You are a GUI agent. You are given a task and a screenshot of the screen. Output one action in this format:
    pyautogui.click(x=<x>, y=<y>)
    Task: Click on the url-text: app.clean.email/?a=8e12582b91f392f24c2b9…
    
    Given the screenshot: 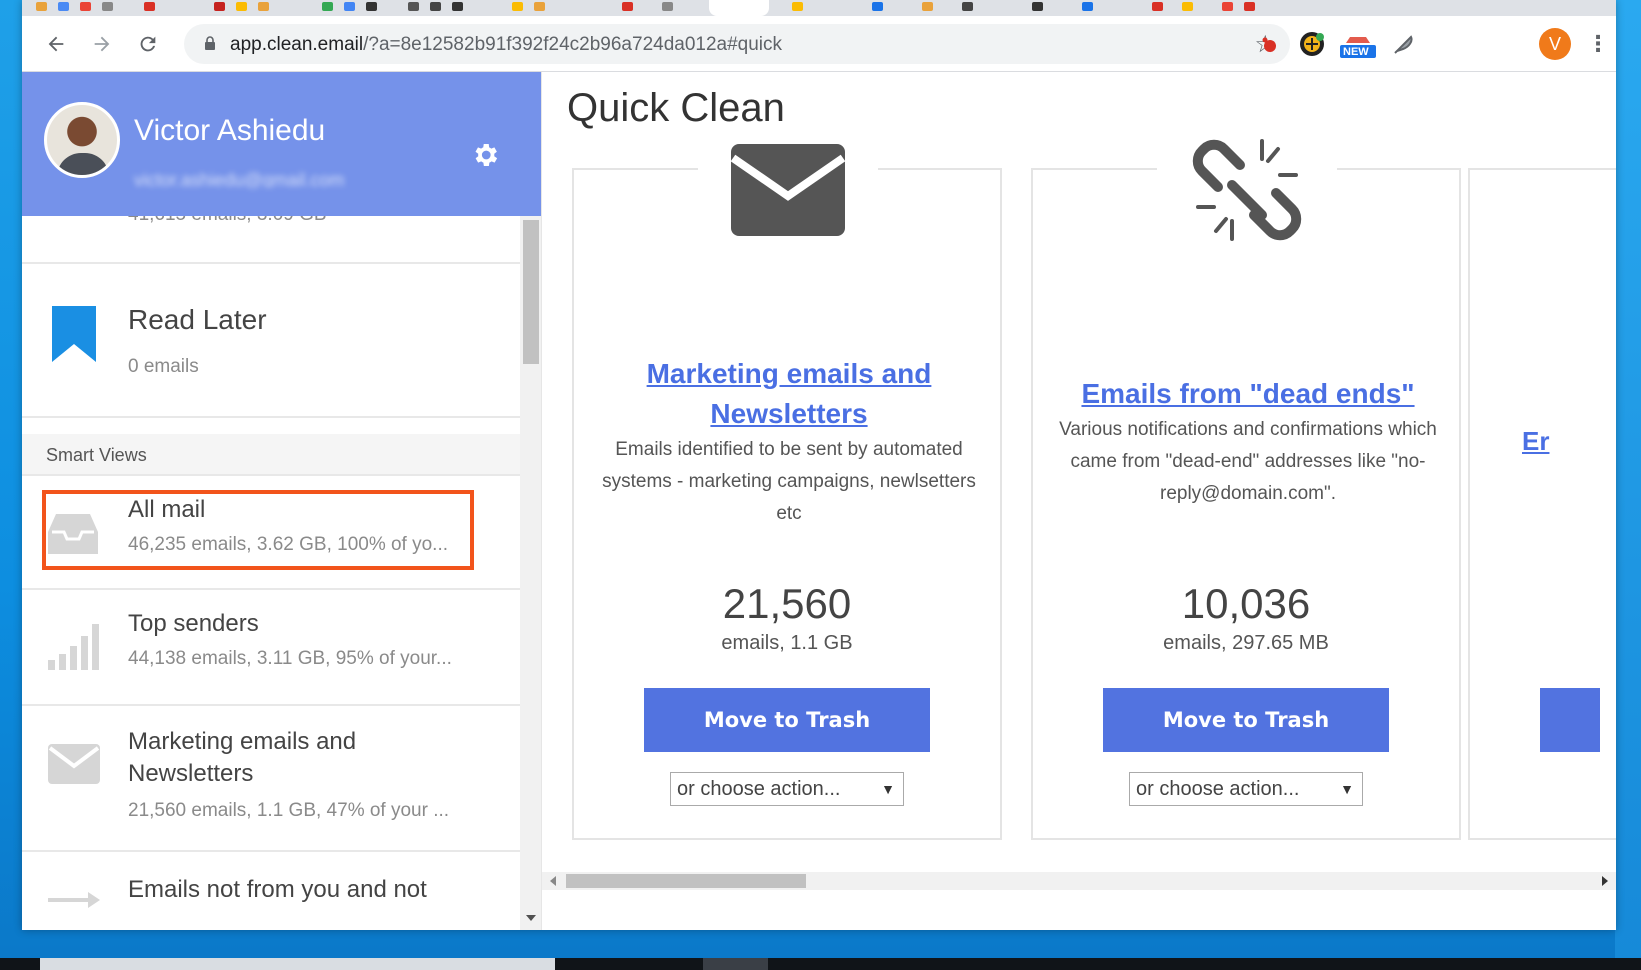 What is the action you would take?
    pyautogui.click(x=506, y=45)
    